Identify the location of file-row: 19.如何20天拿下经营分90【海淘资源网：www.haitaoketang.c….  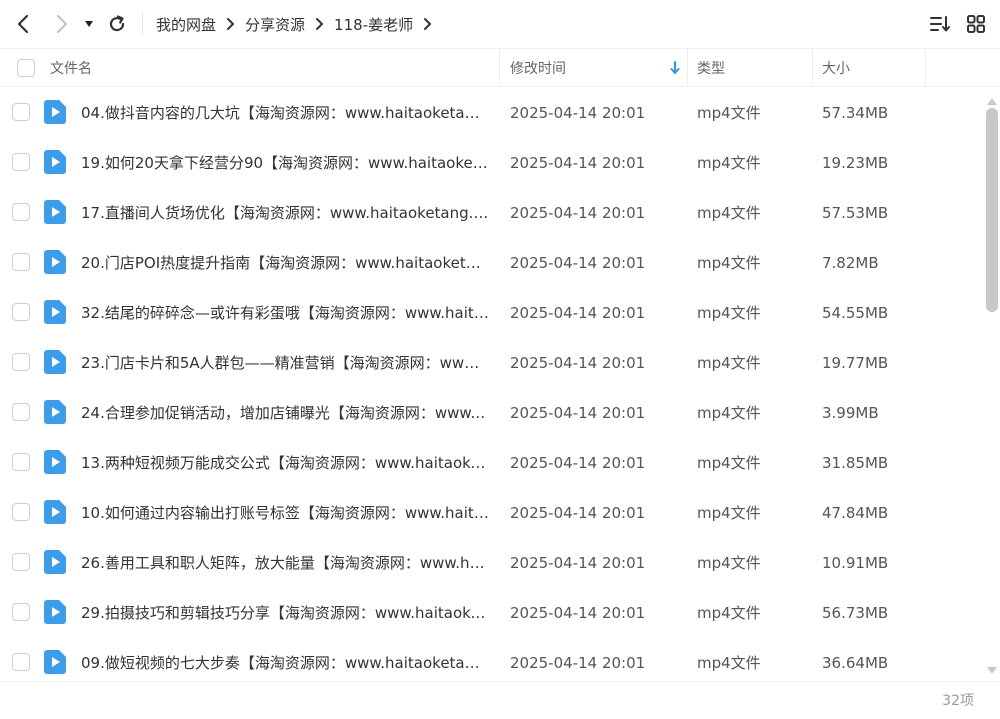
(491, 163).